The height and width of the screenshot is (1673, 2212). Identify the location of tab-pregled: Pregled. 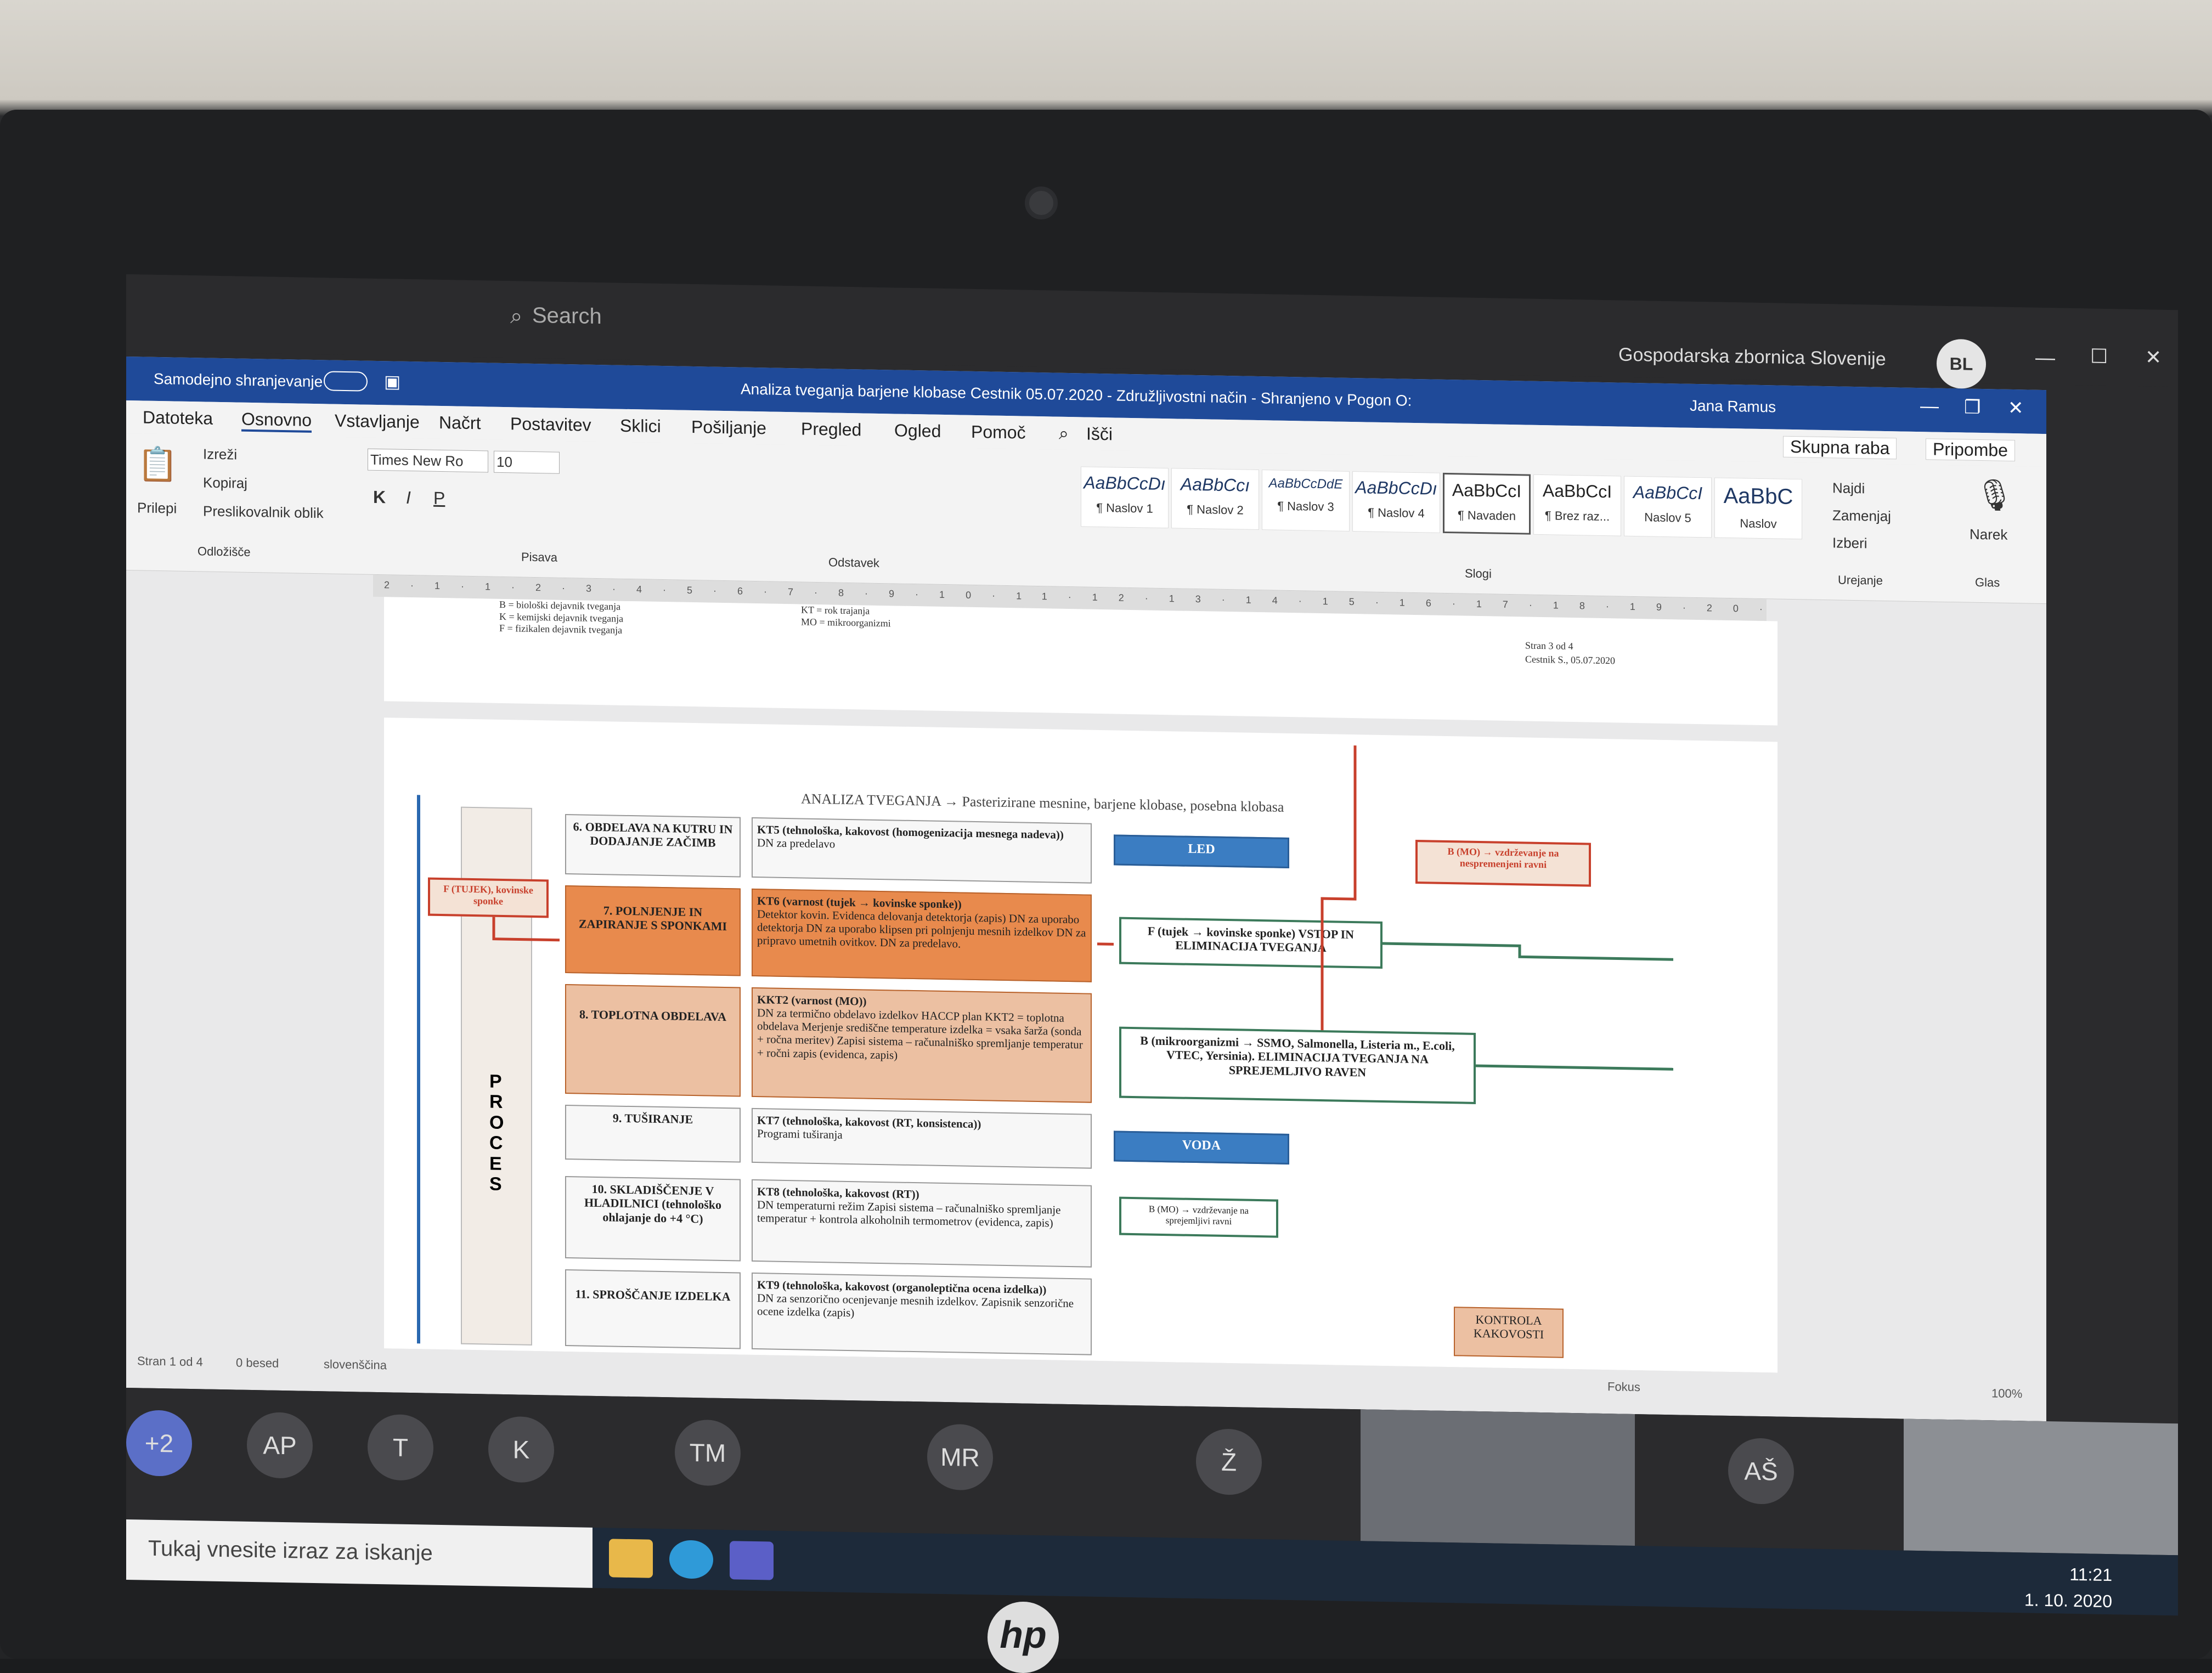
(831, 429).